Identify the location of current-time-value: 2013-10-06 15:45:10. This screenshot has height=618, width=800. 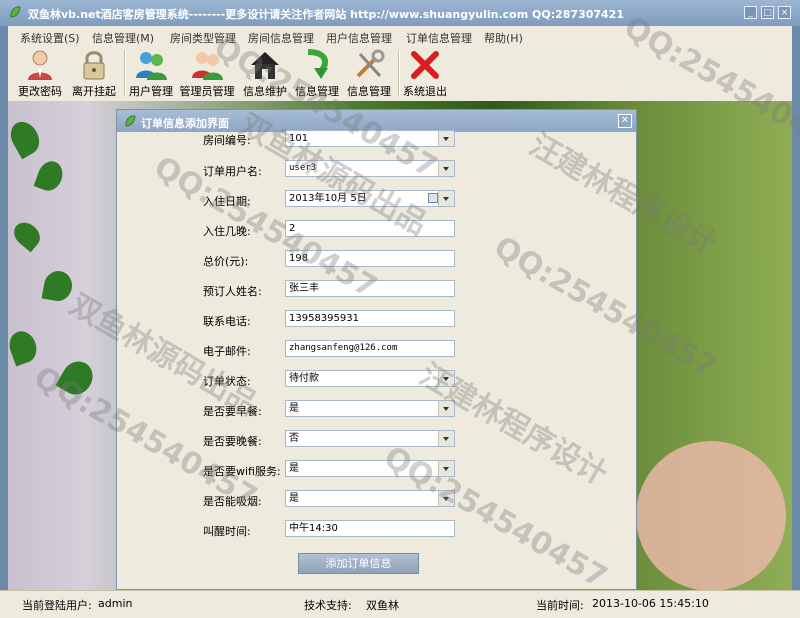
(650, 603).